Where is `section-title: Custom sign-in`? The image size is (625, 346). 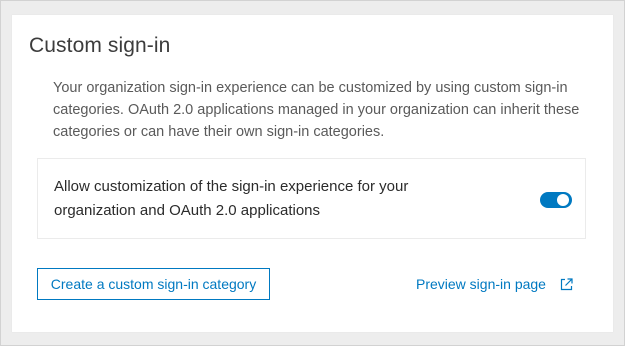
section-title: Custom sign-in is located at coordinates (100, 45).